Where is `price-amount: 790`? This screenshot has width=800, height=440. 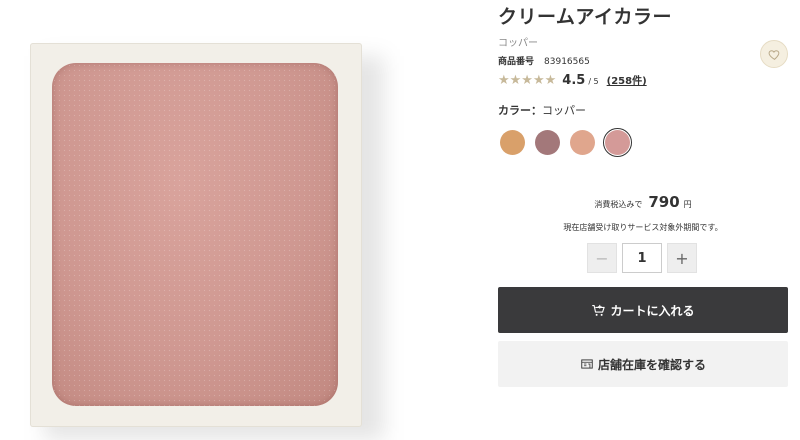 price-amount: 790 is located at coordinates (664, 202).